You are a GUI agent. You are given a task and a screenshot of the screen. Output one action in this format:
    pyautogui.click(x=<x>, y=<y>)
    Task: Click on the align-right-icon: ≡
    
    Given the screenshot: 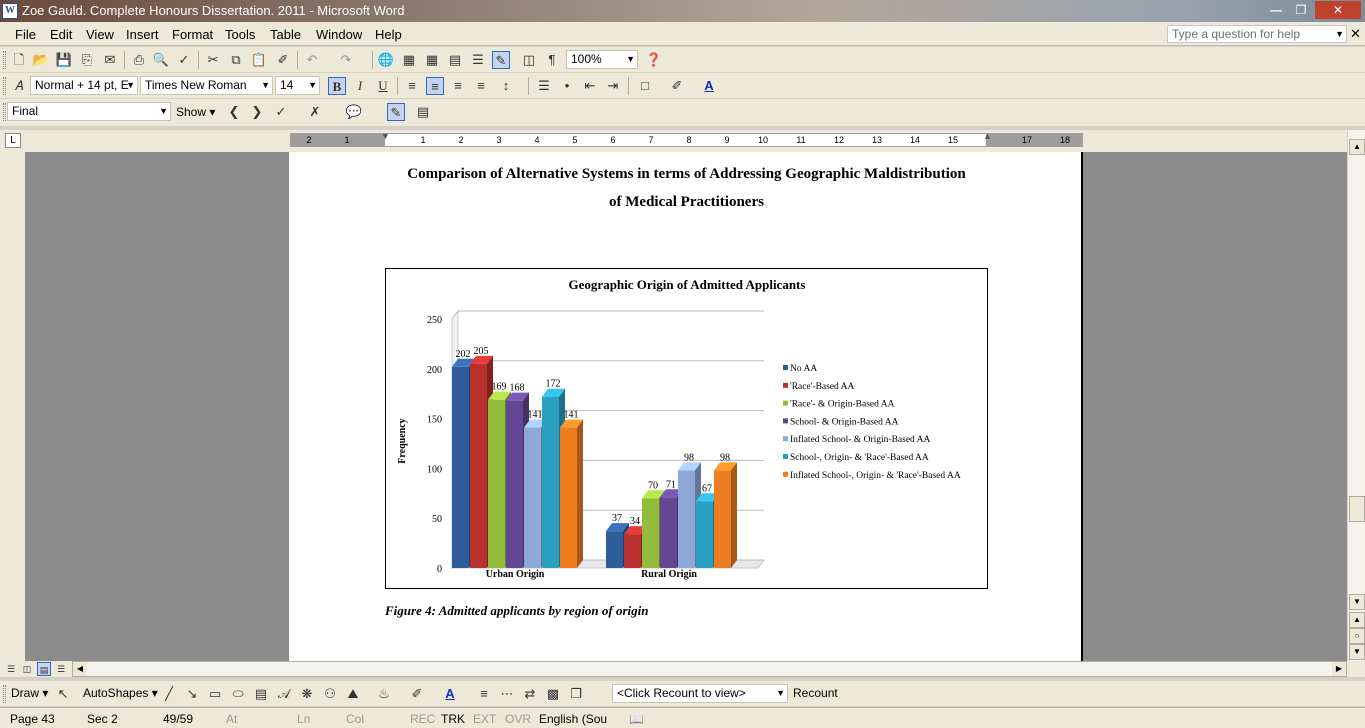 What is the action you would take?
    pyautogui.click(x=458, y=86)
    